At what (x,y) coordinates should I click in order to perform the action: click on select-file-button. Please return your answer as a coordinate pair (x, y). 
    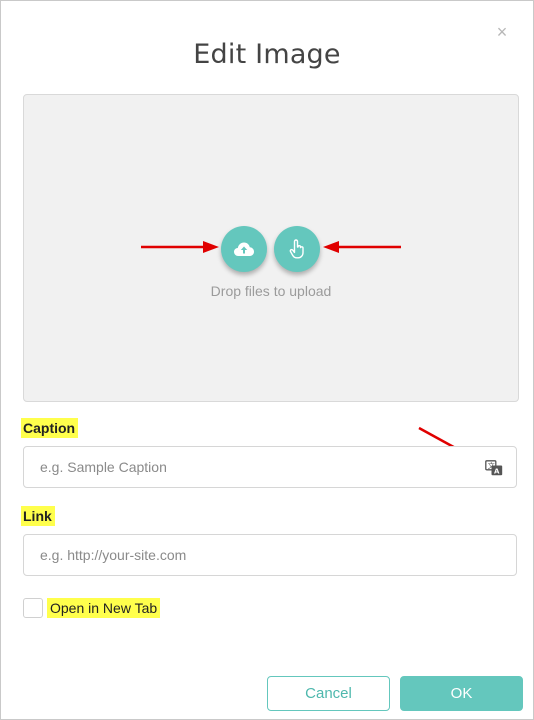
    Looking at the image, I should click on (297, 249).